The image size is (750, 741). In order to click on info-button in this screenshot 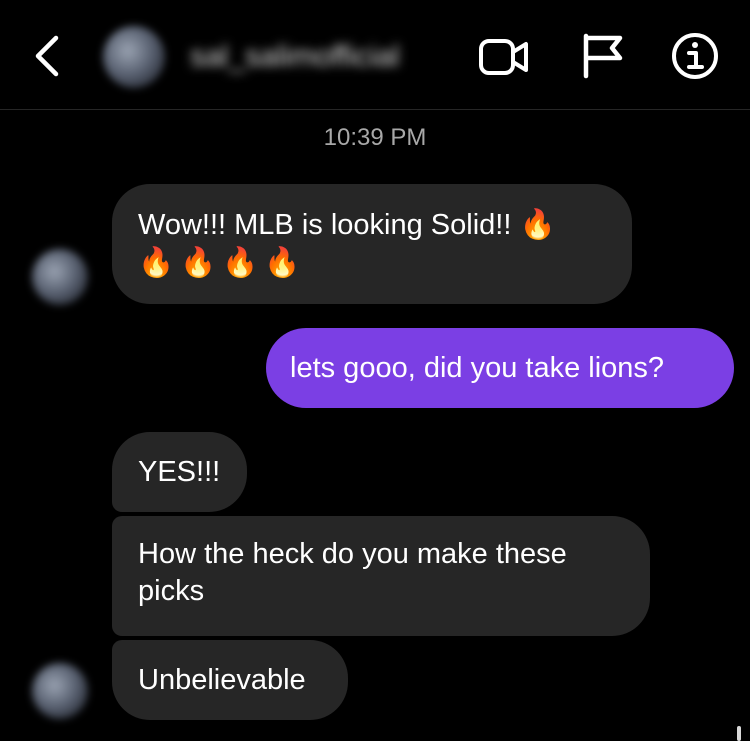, I will do `click(695, 56)`.